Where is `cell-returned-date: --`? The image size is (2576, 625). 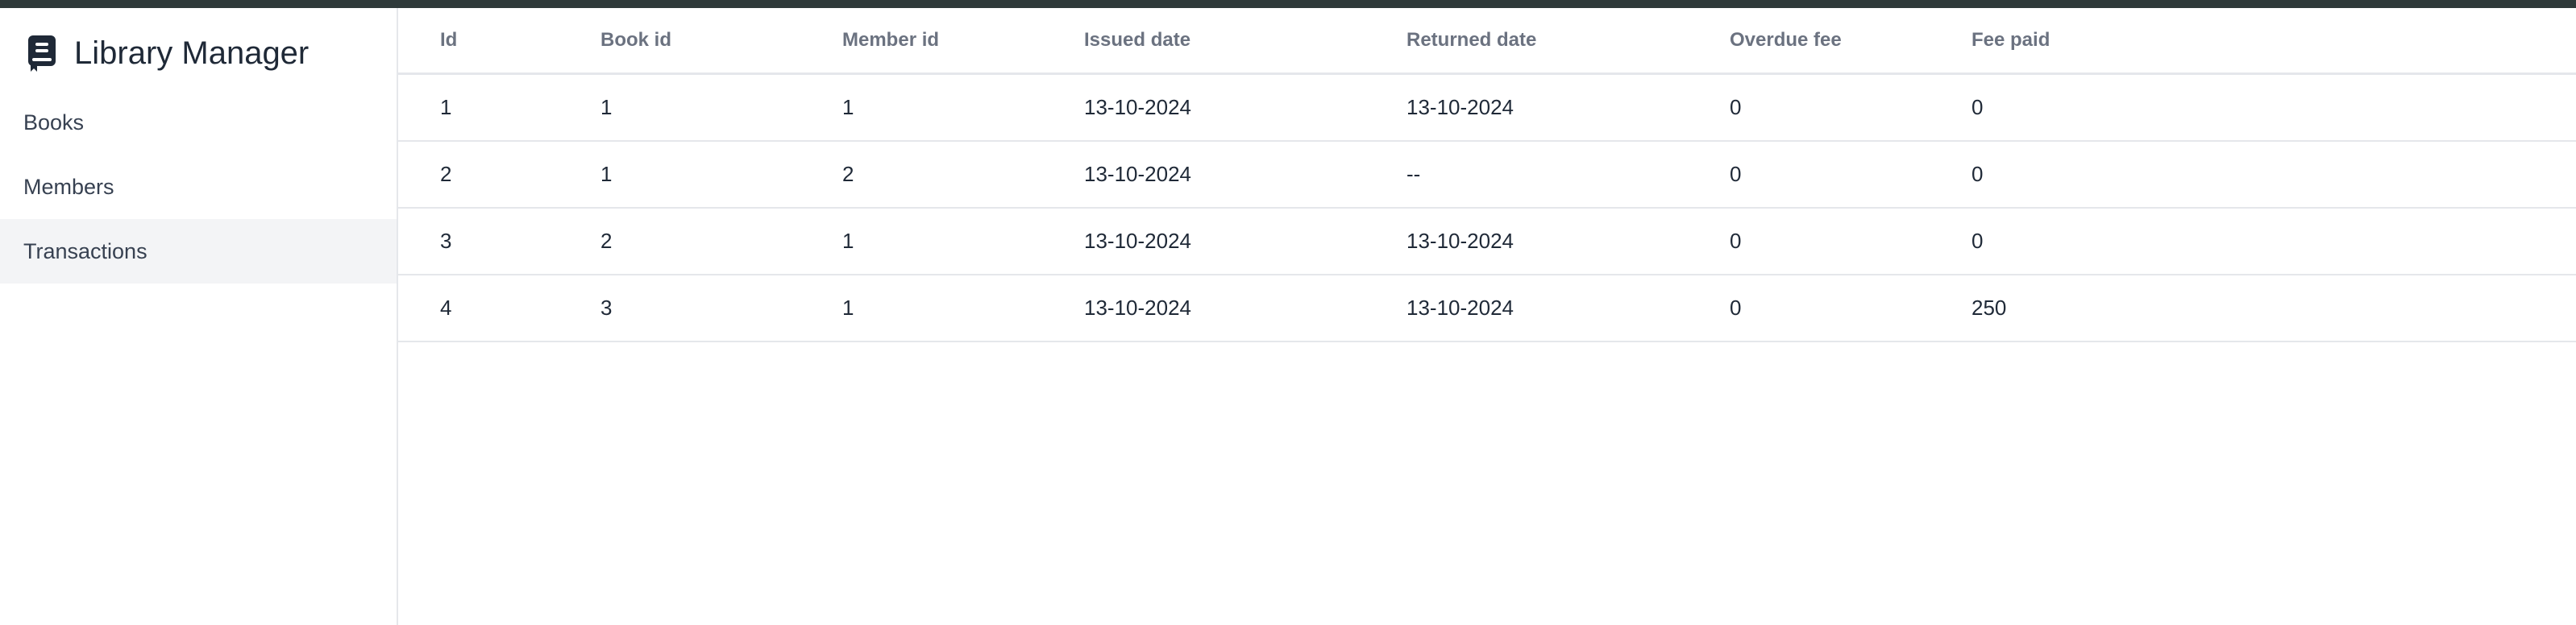
cell-returned-date: -- is located at coordinates (1568, 175).